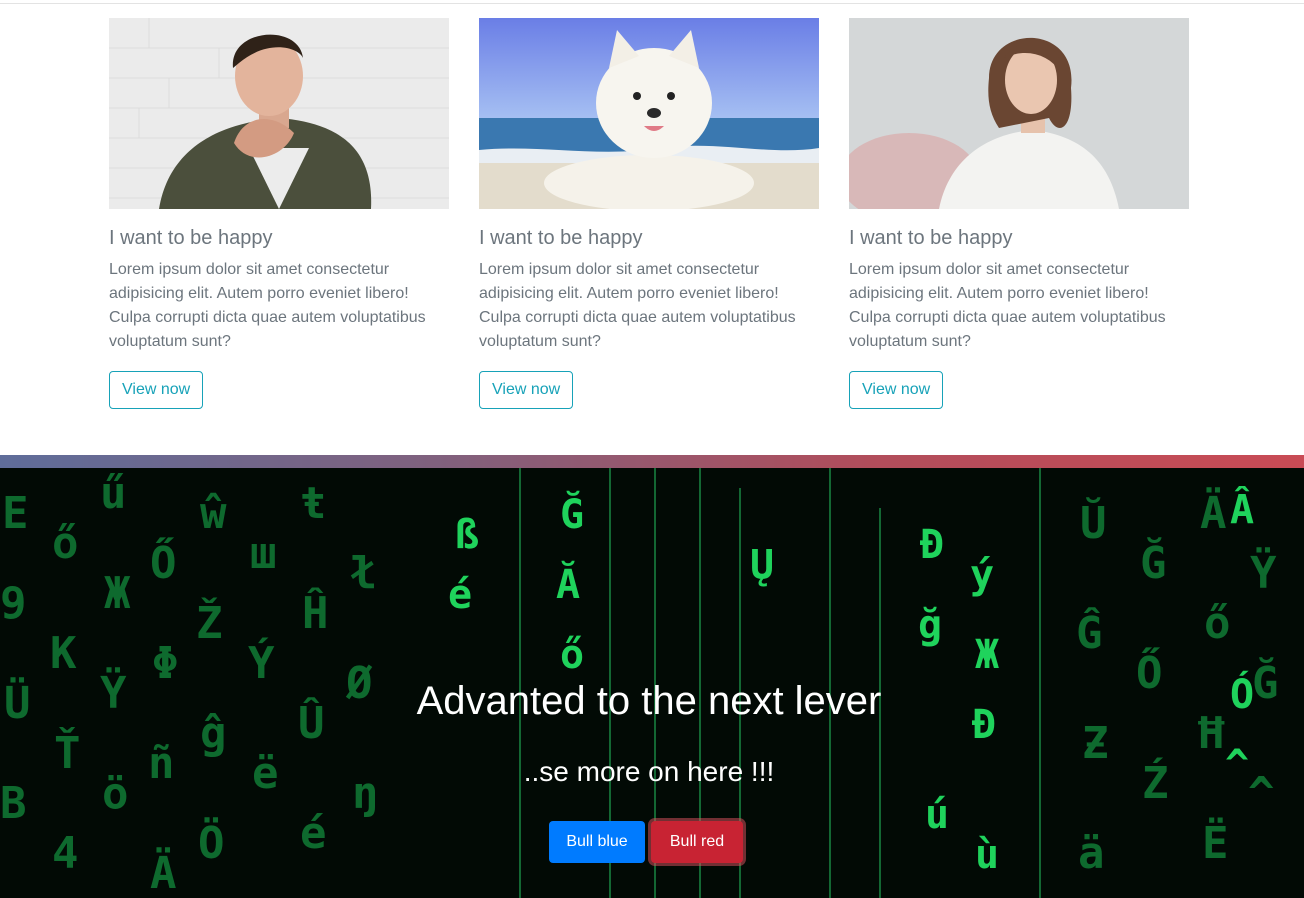 The width and height of the screenshot is (1304, 898). I want to click on svg-text: Ő, so click(163, 562).